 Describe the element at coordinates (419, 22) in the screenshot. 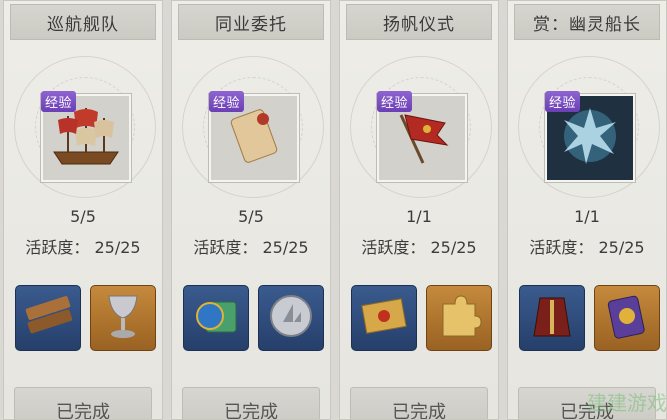

I see `quest-title: 扬帆仪式` at that location.